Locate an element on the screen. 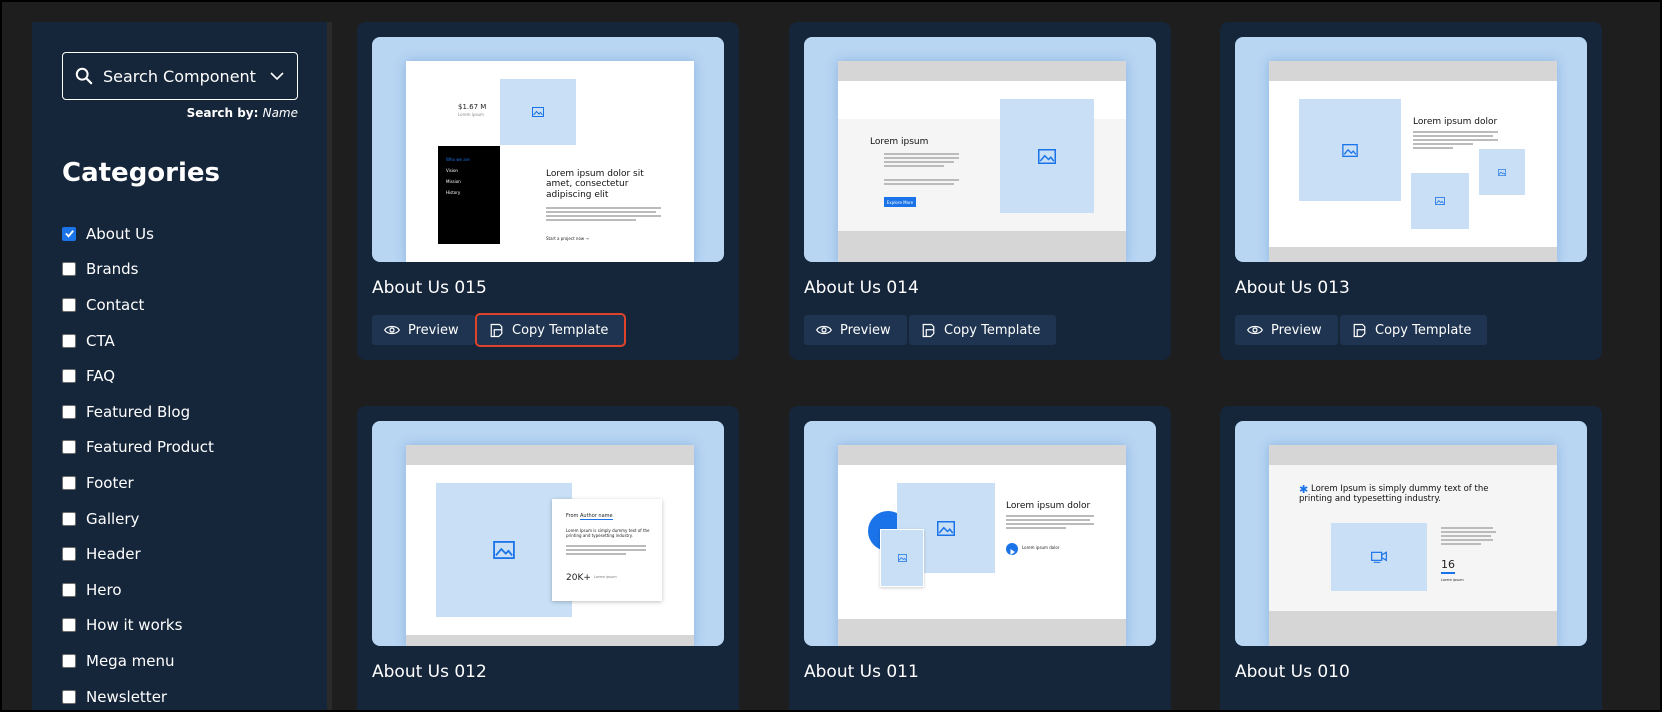 This screenshot has height=712, width=1662. category-item-footer: Footer is located at coordinates (138, 483).